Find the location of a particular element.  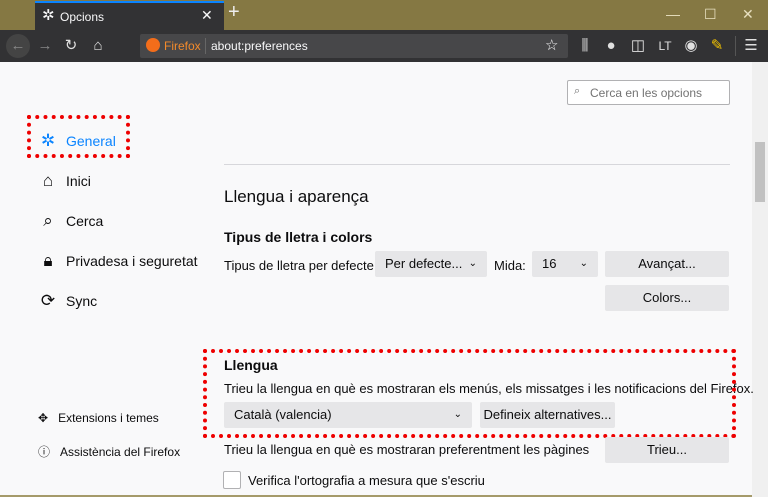

annotation-box-general is located at coordinates (78, 136).